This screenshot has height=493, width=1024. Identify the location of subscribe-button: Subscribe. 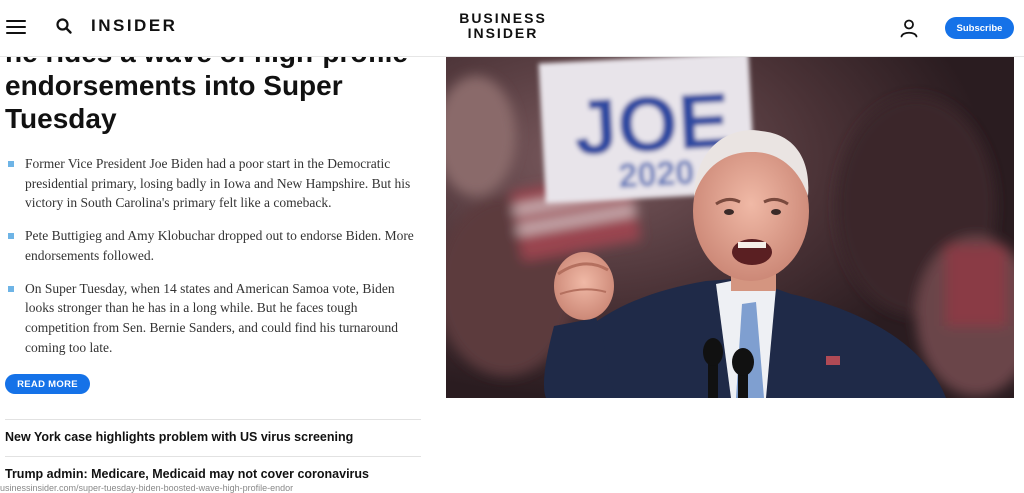
(979, 28).